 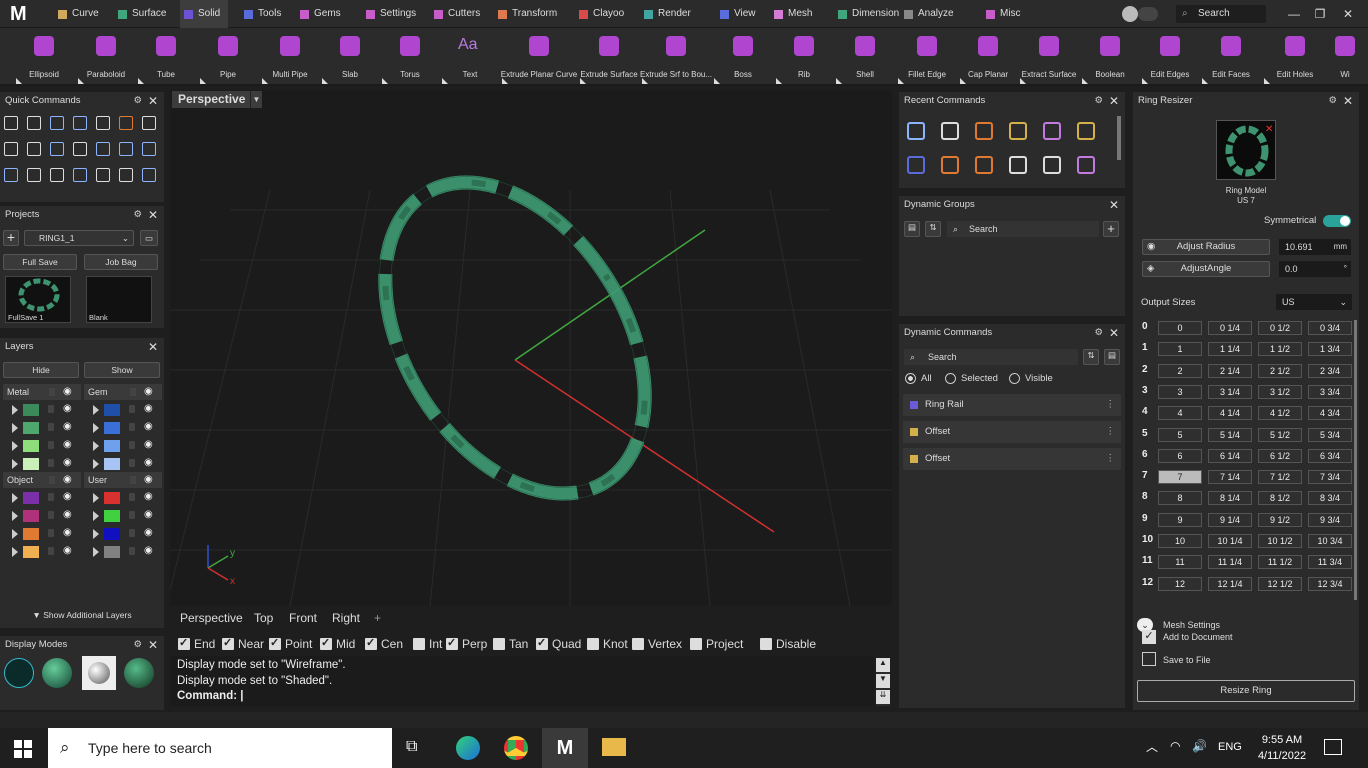 What do you see at coordinates (384, 643) in the screenshot?
I see `snap-cen: Cen` at bounding box center [384, 643].